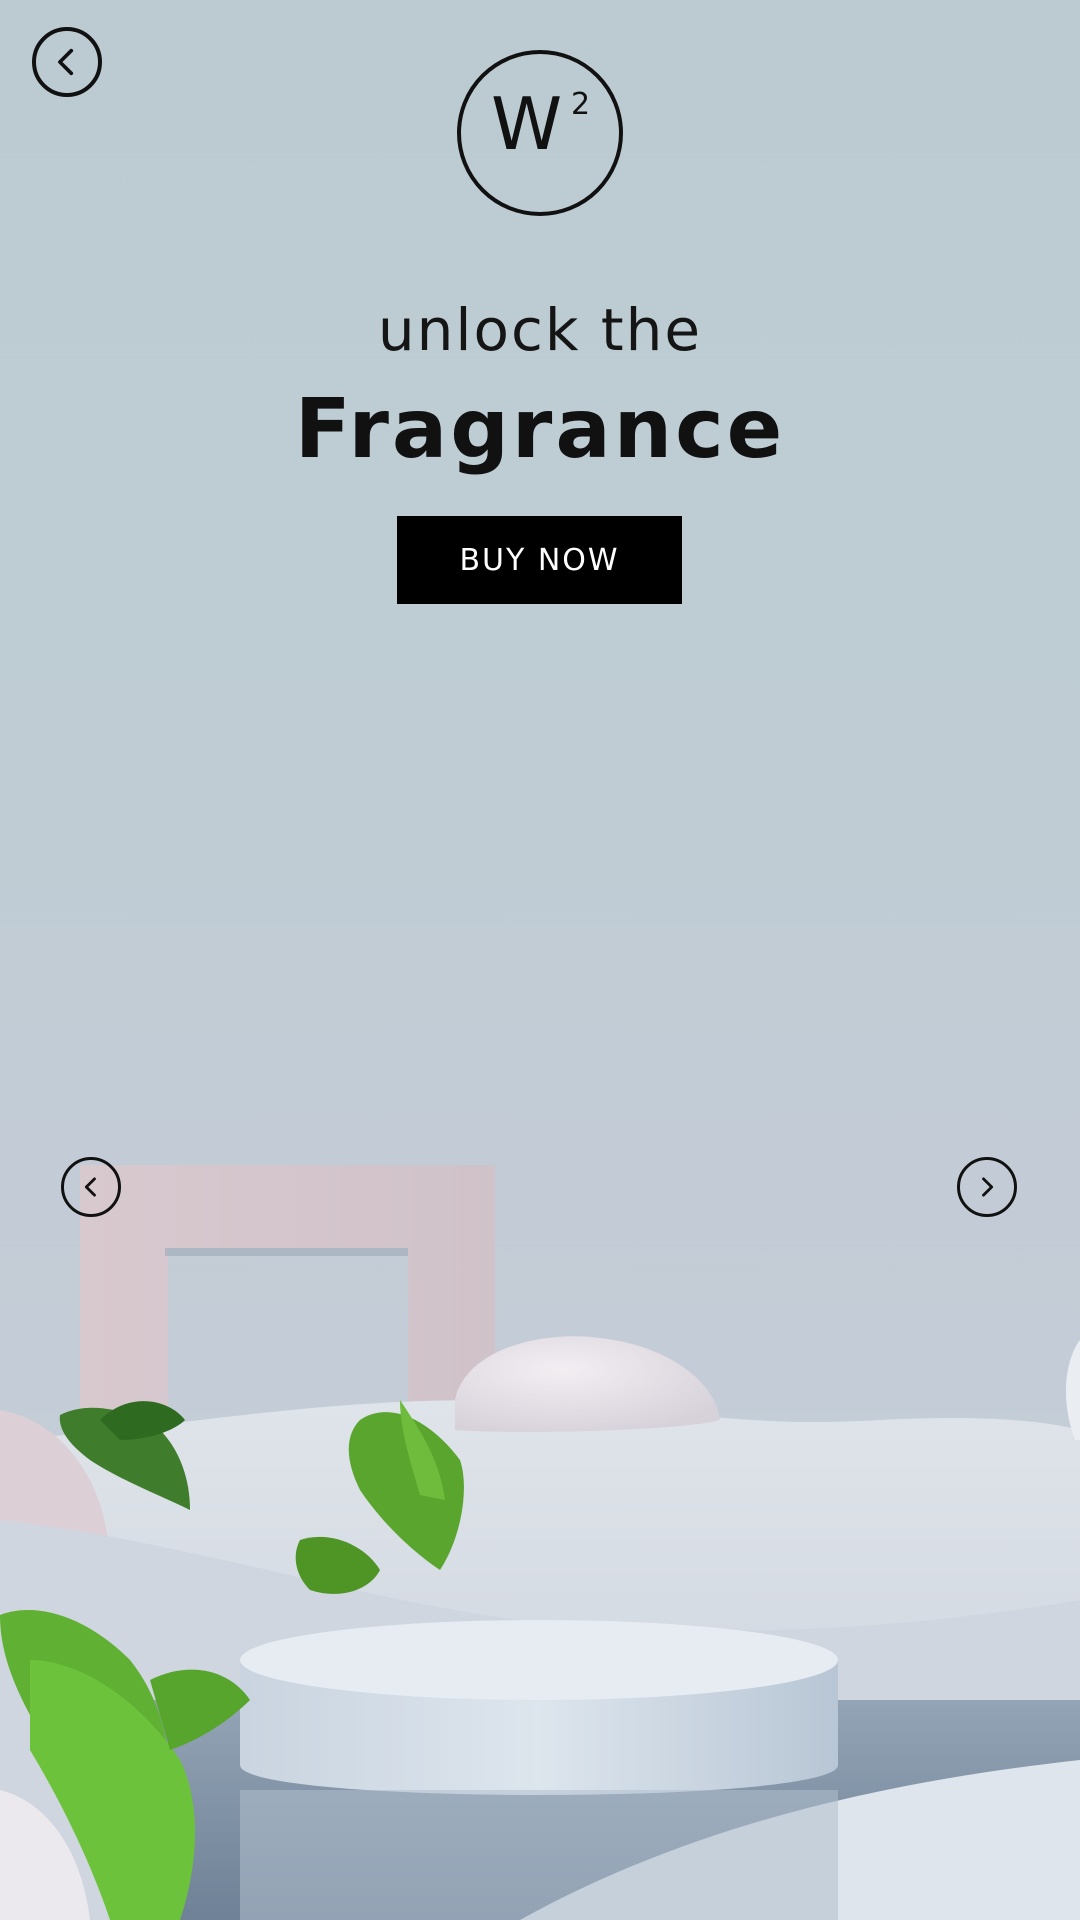 This screenshot has height=1920, width=1080. I want to click on hero-tagline: unlock the, so click(540, 330).